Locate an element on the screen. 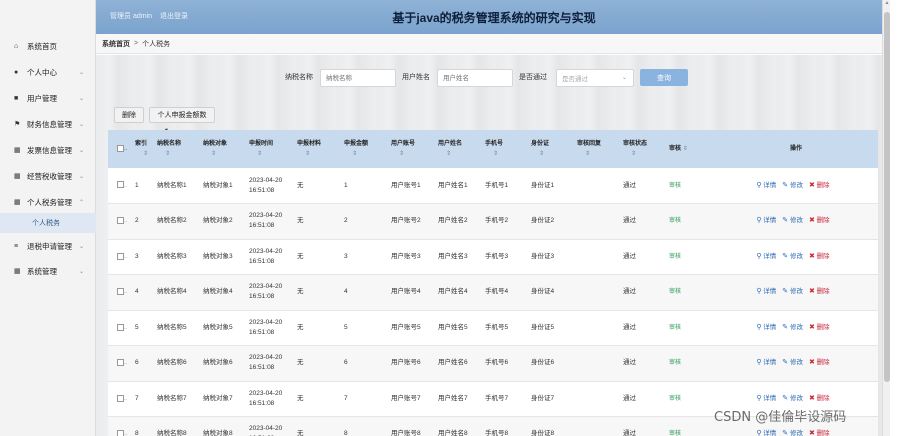 The image size is (920, 436). sidebar-item-home: ⌂ 系统首页 is located at coordinates (48, 46).